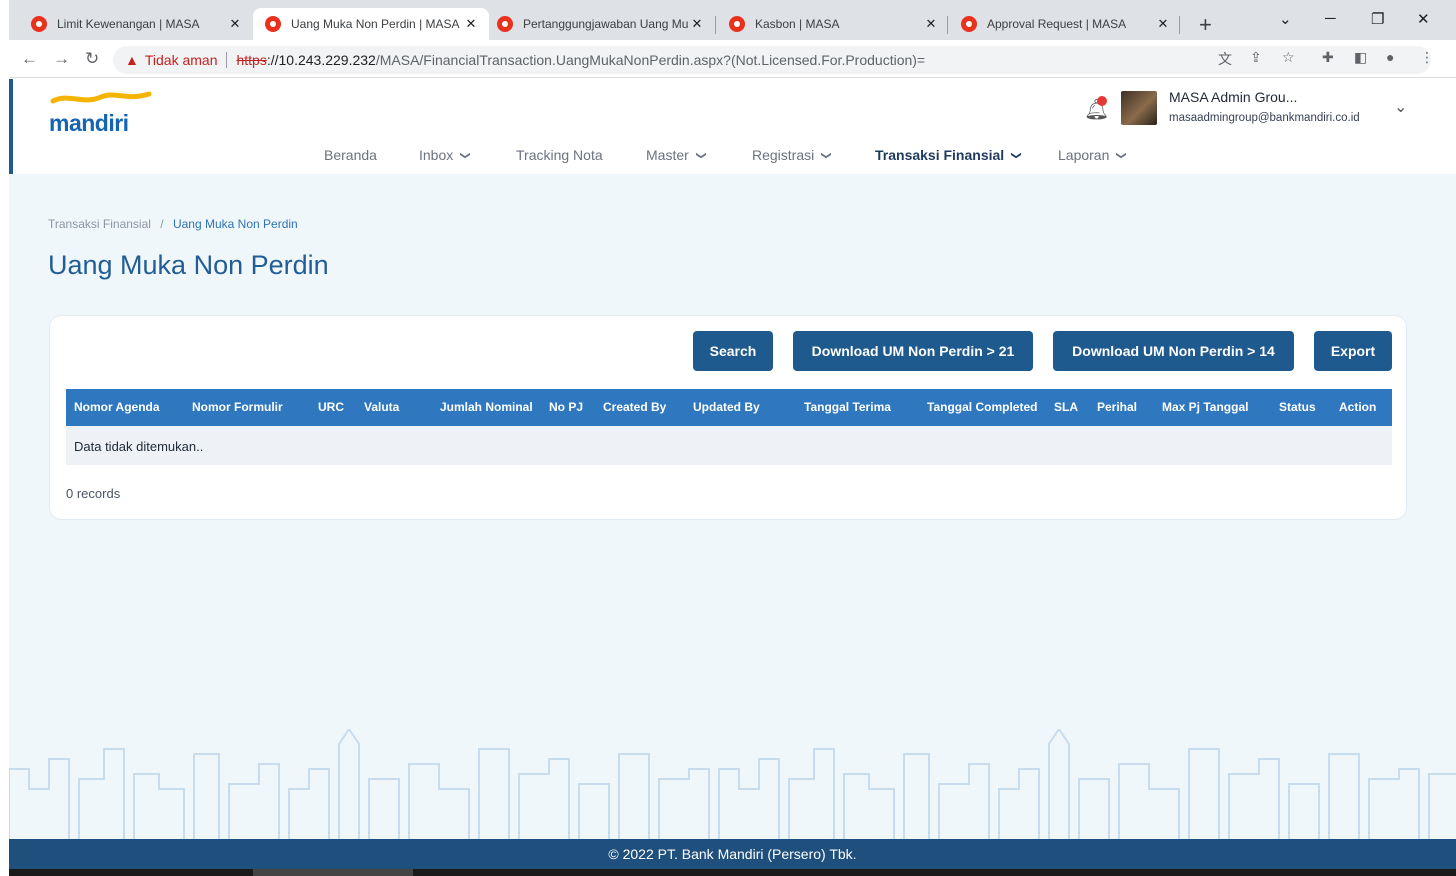 The height and width of the screenshot is (876, 1456). I want to click on column-header: URC, so click(331, 407).